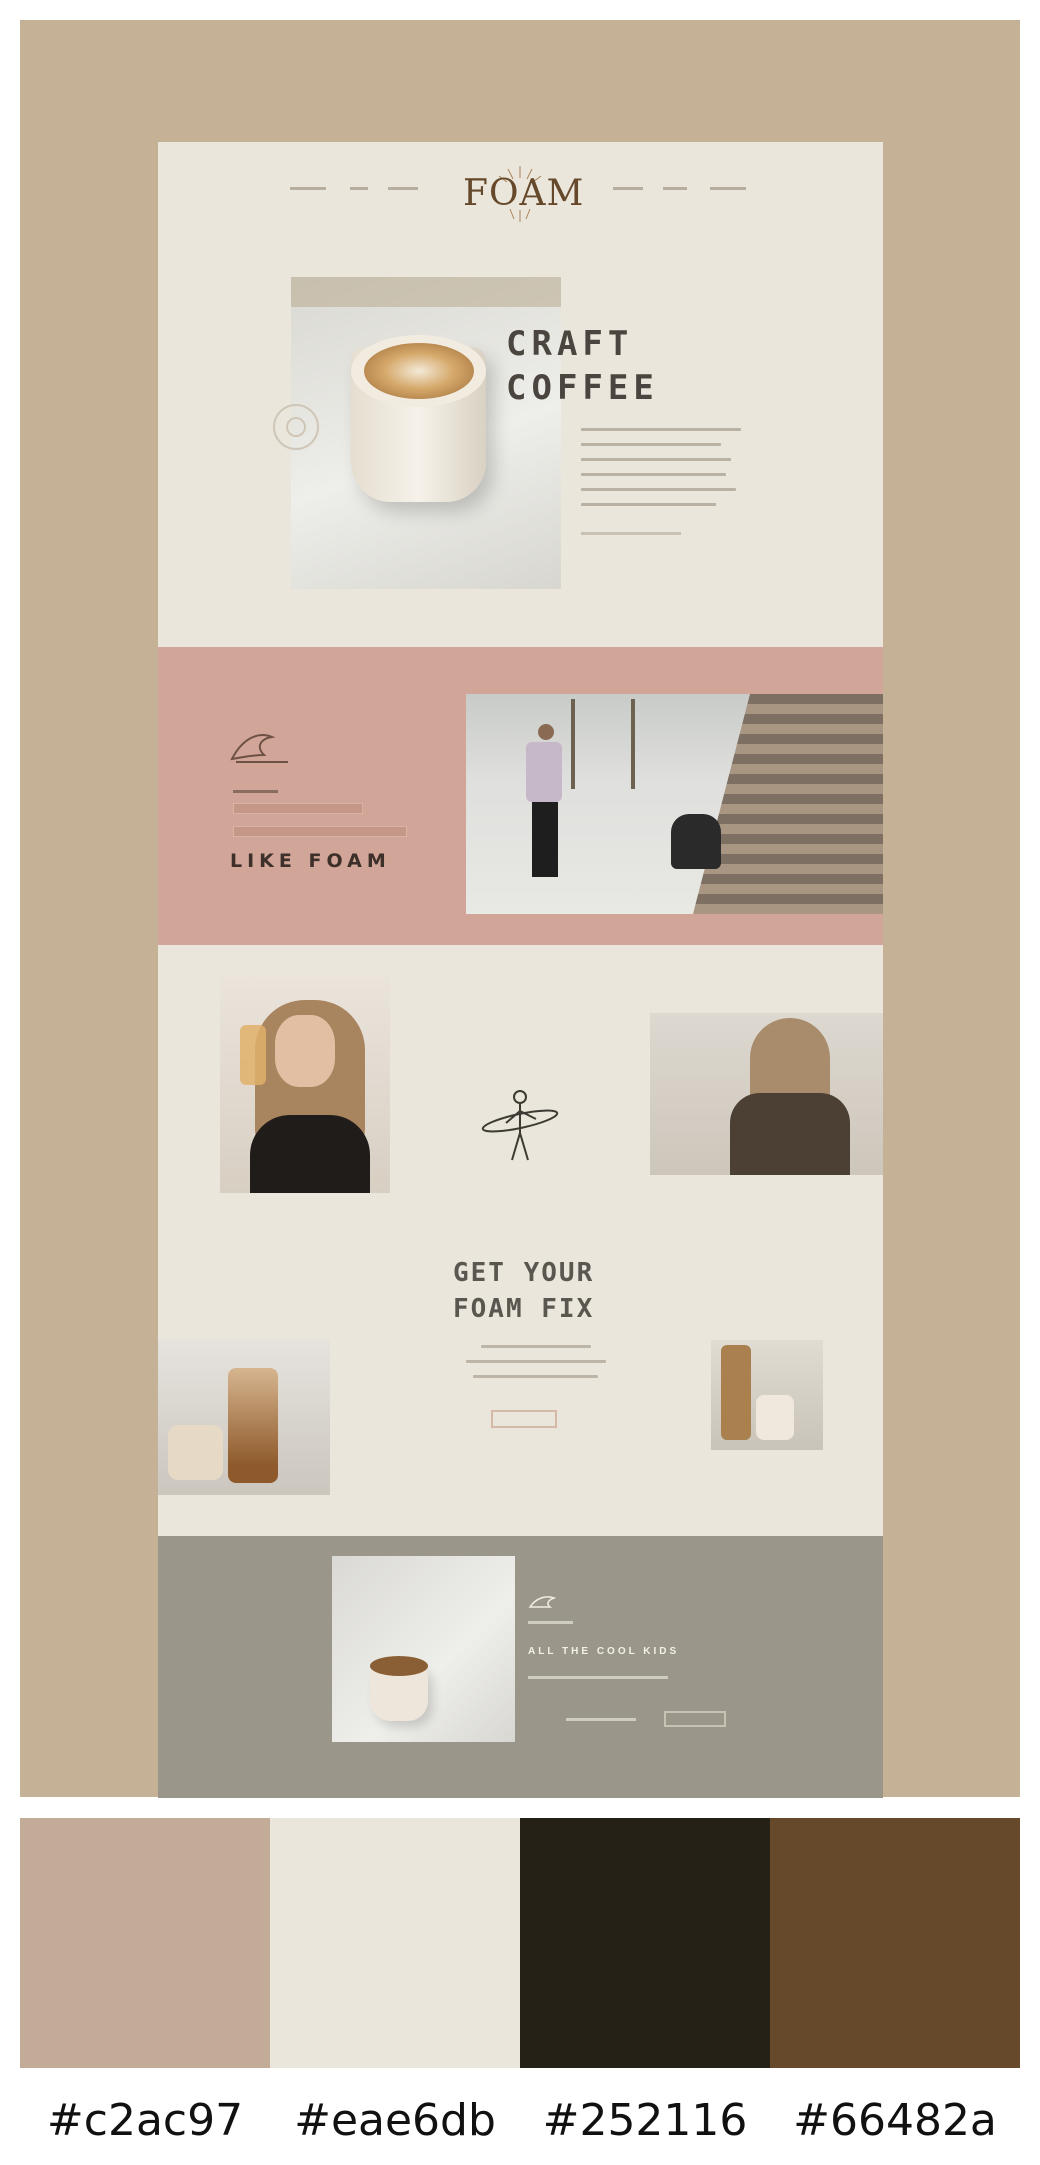 The width and height of the screenshot is (1040, 2165). I want to click on swatch-label: #c2ac97, so click(145, 2120).